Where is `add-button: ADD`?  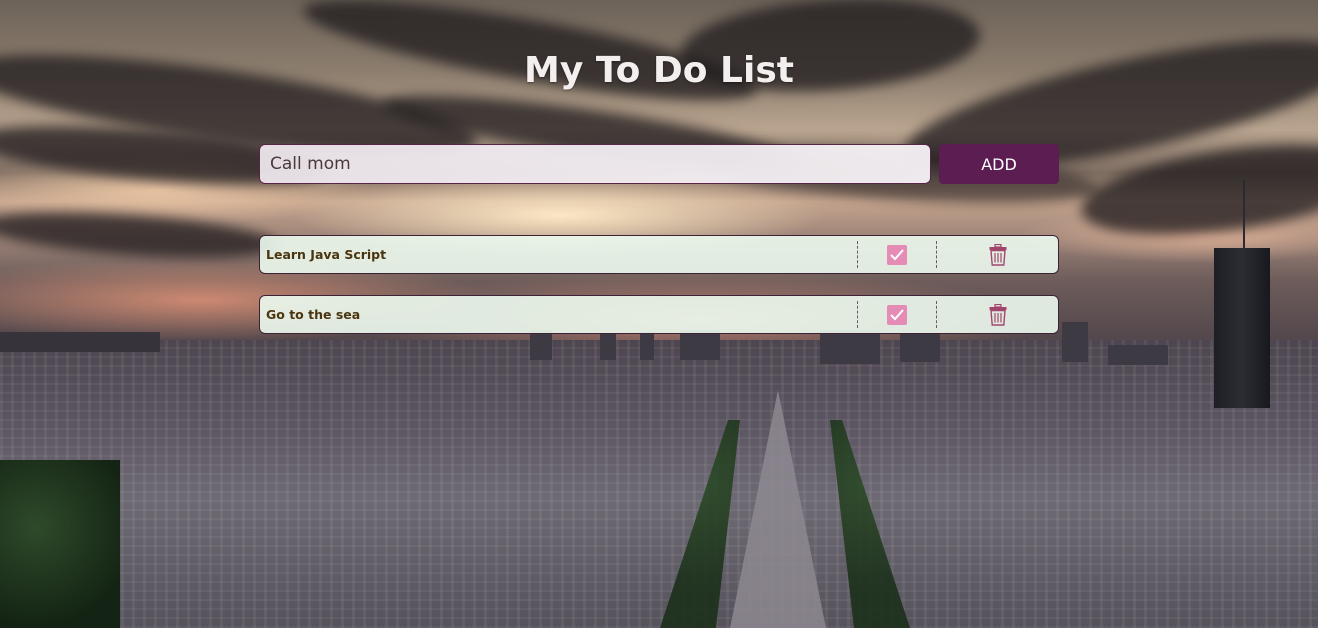
add-button: ADD is located at coordinates (999, 164).